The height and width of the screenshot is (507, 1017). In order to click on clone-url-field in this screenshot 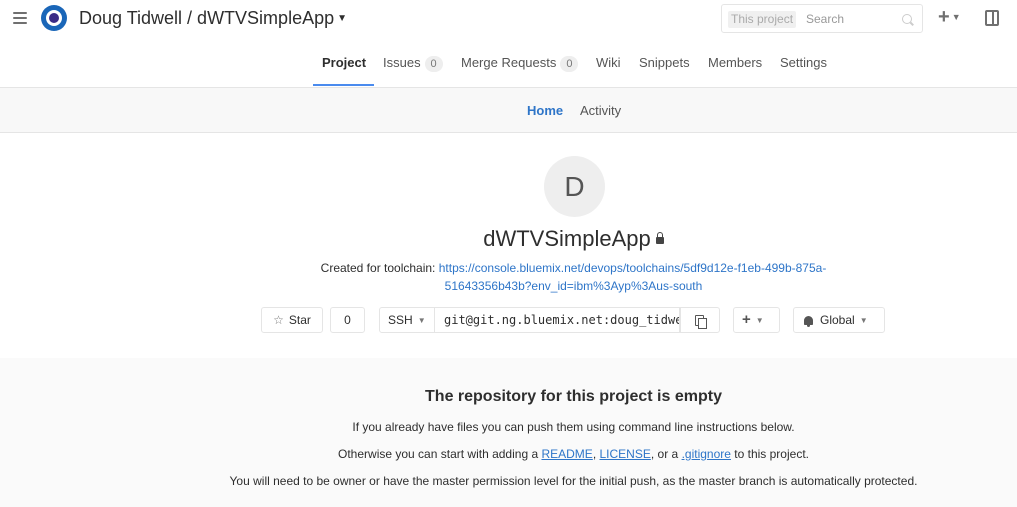, I will do `click(557, 320)`.